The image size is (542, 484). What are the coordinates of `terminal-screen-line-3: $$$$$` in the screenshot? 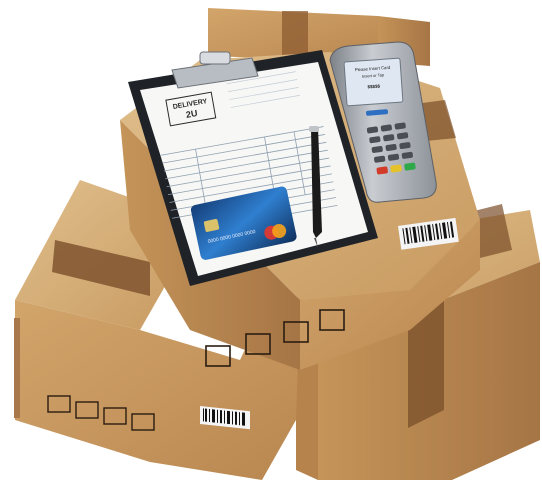 It's located at (373, 87).